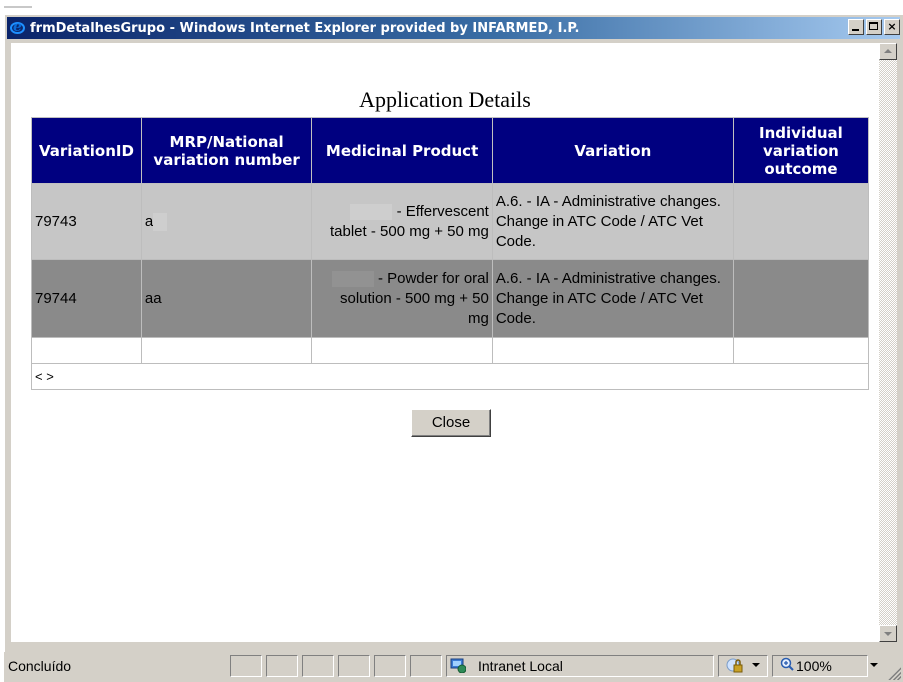  I want to click on close-window-button: ×, so click(892, 27).